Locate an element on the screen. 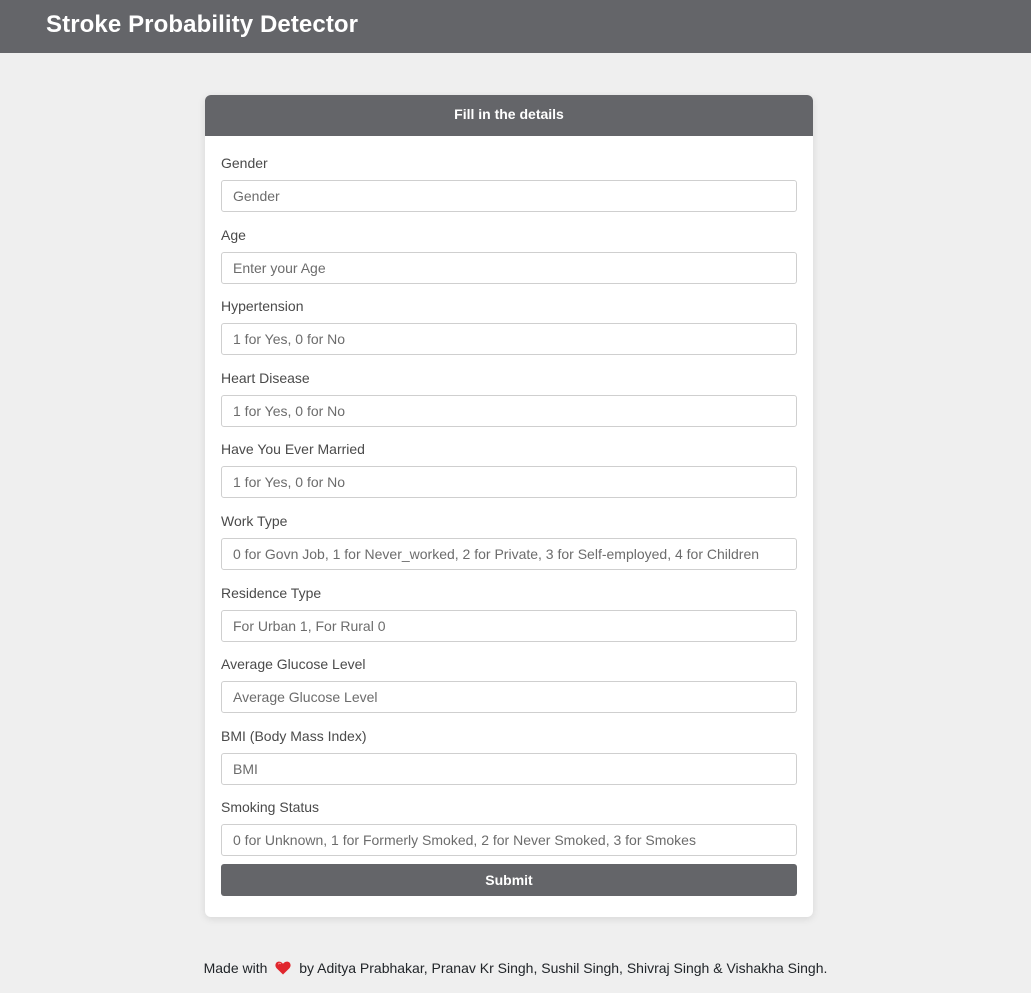 This screenshot has height=993, width=1031. hypertension-field-group: Hypertension is located at coordinates (509, 326).